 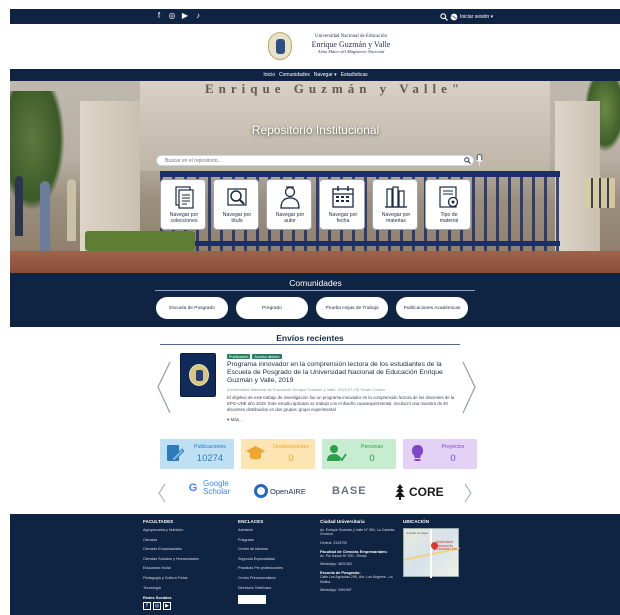 I want to click on nav-inicio: Inicio, so click(x=269, y=75).